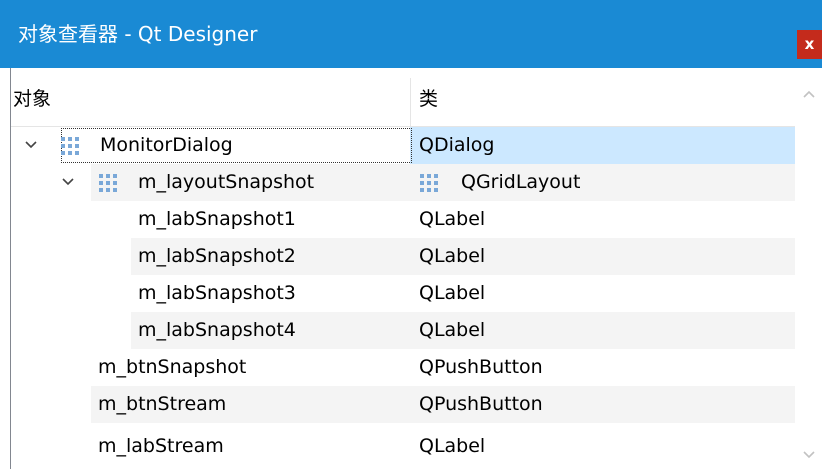 Image resolution: width=822 pixels, height=469 pixels. I want to click on tree-item-name: m_btnSnapshot, so click(172, 367).